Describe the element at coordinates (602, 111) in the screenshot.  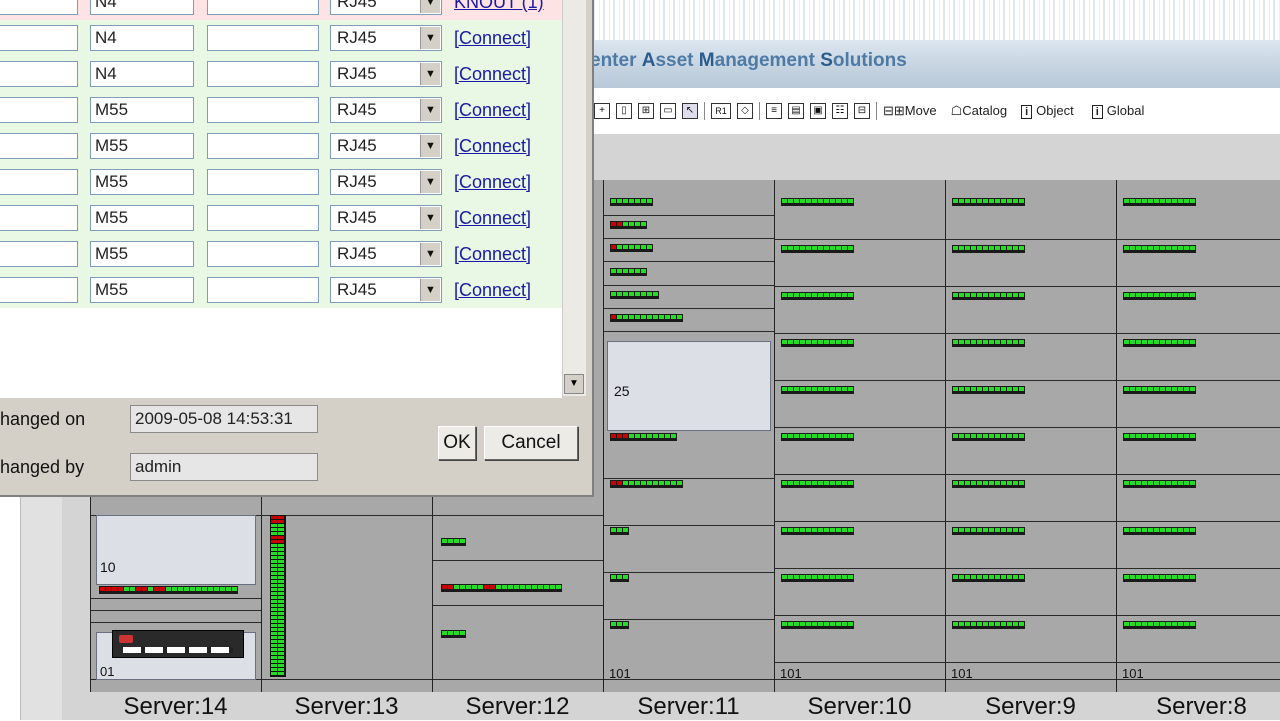
I see `plus-icon: +` at that location.